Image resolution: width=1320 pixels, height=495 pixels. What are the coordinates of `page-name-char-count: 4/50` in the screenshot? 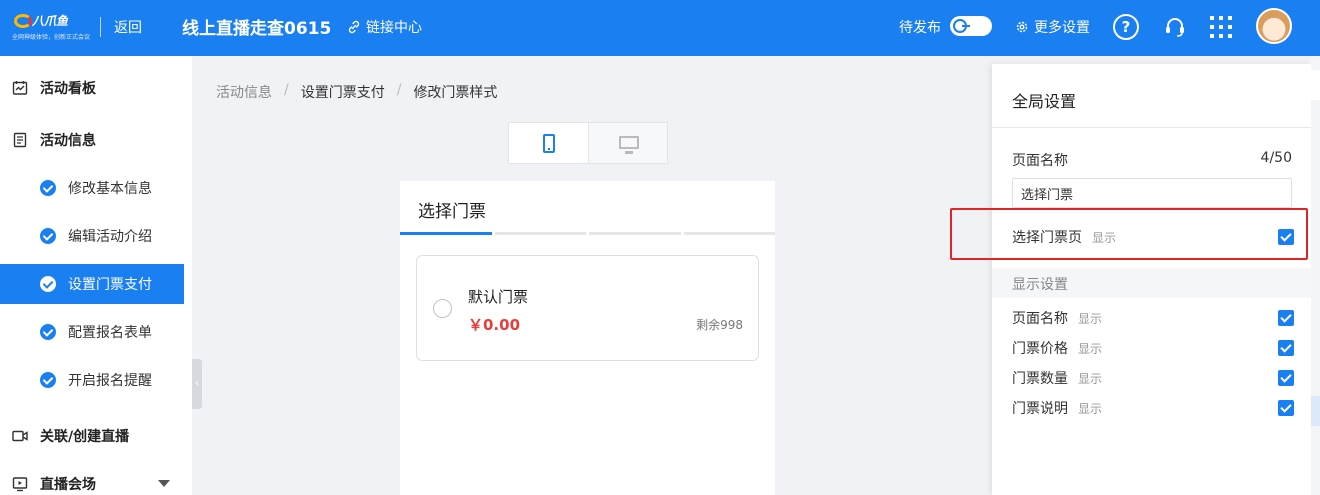 It's located at (1276, 158).